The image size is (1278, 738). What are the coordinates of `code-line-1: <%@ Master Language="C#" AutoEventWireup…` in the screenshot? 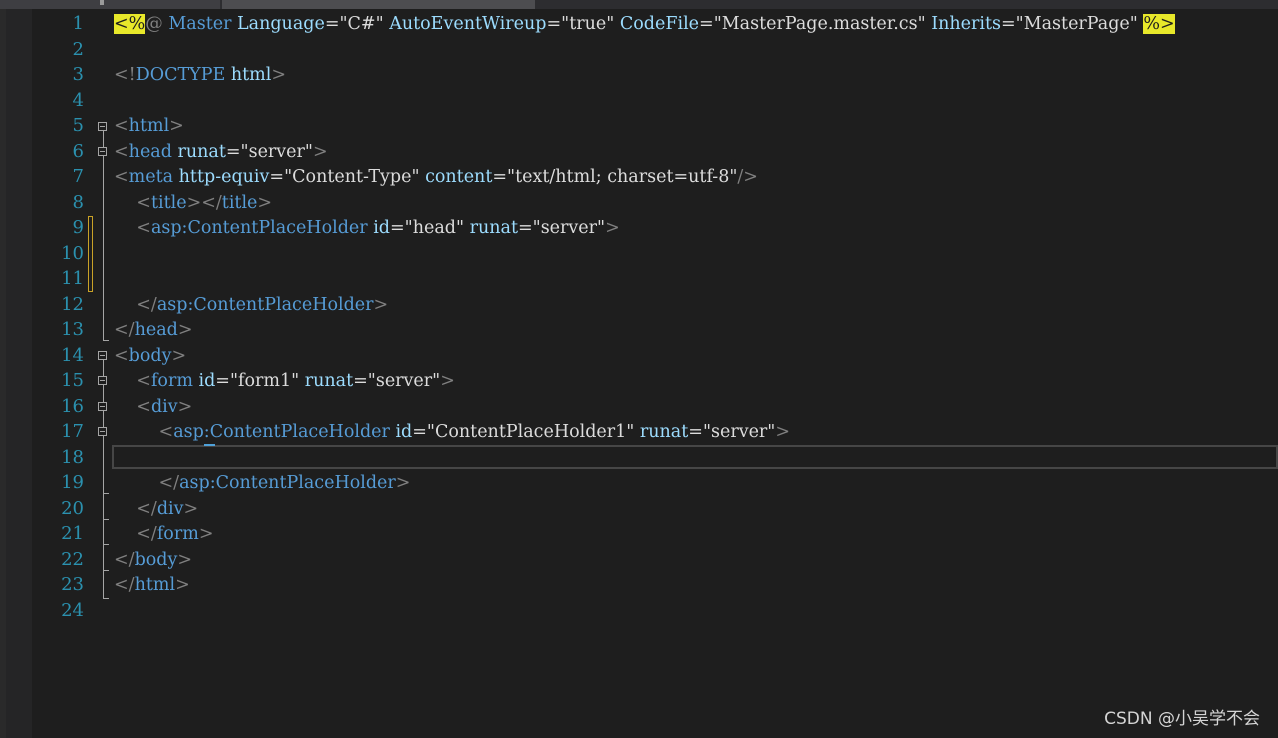 It's located at (644, 24).